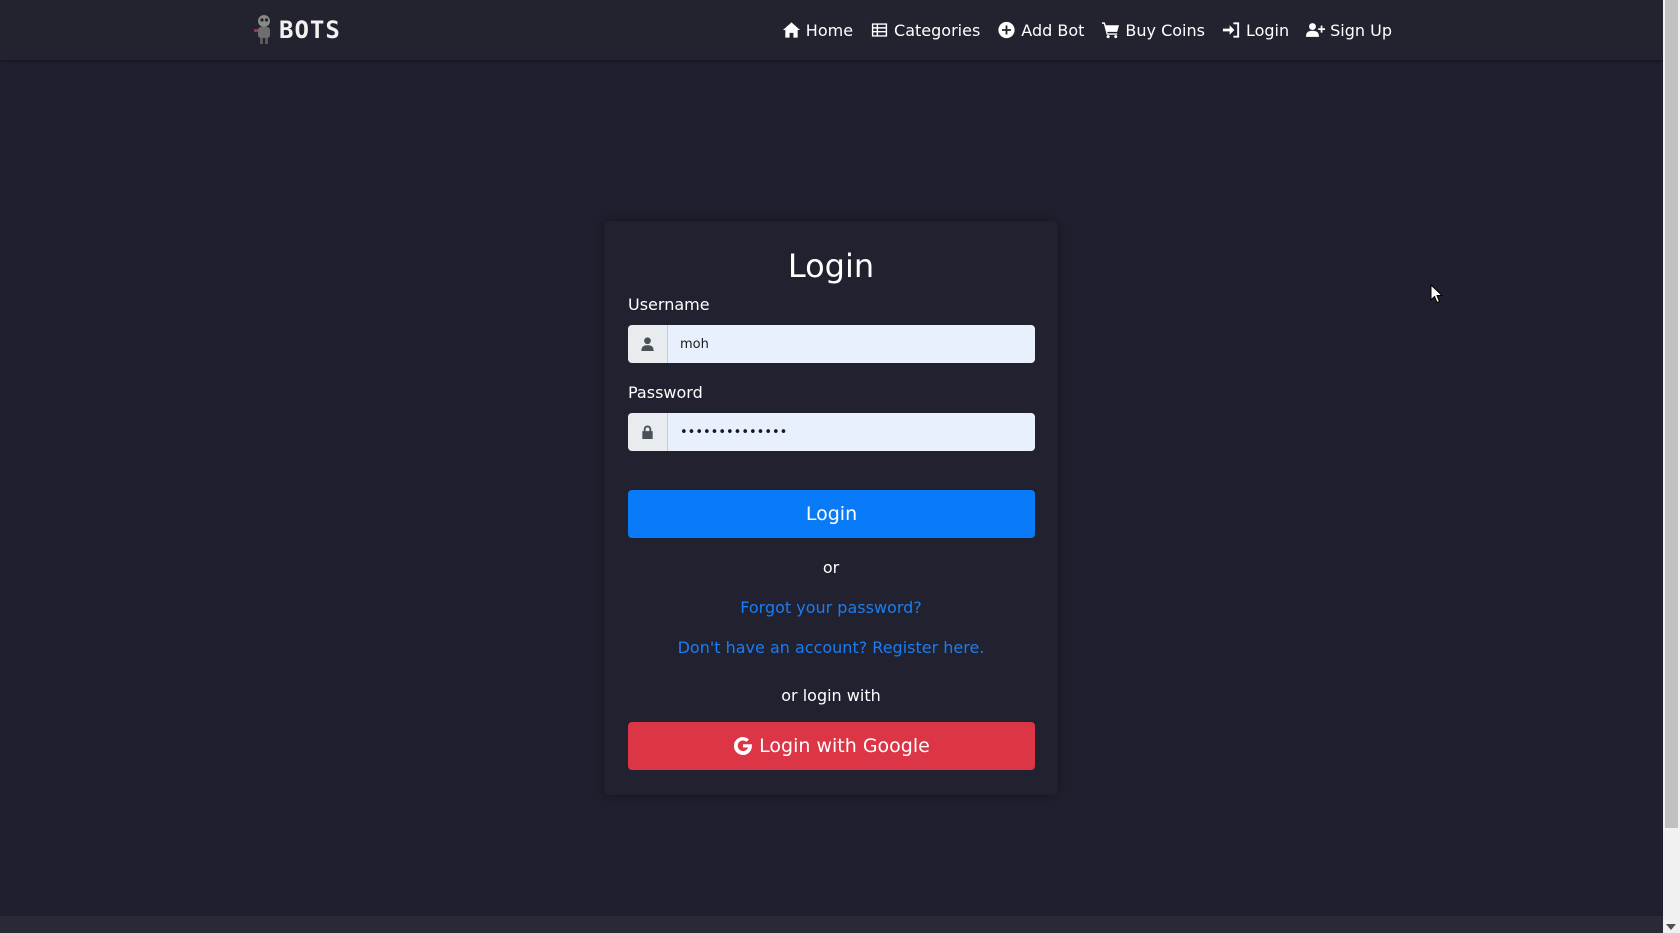 The image size is (1680, 933). Describe the element at coordinates (262, 29) in the screenshot. I see `robot-mascot-icon` at that location.